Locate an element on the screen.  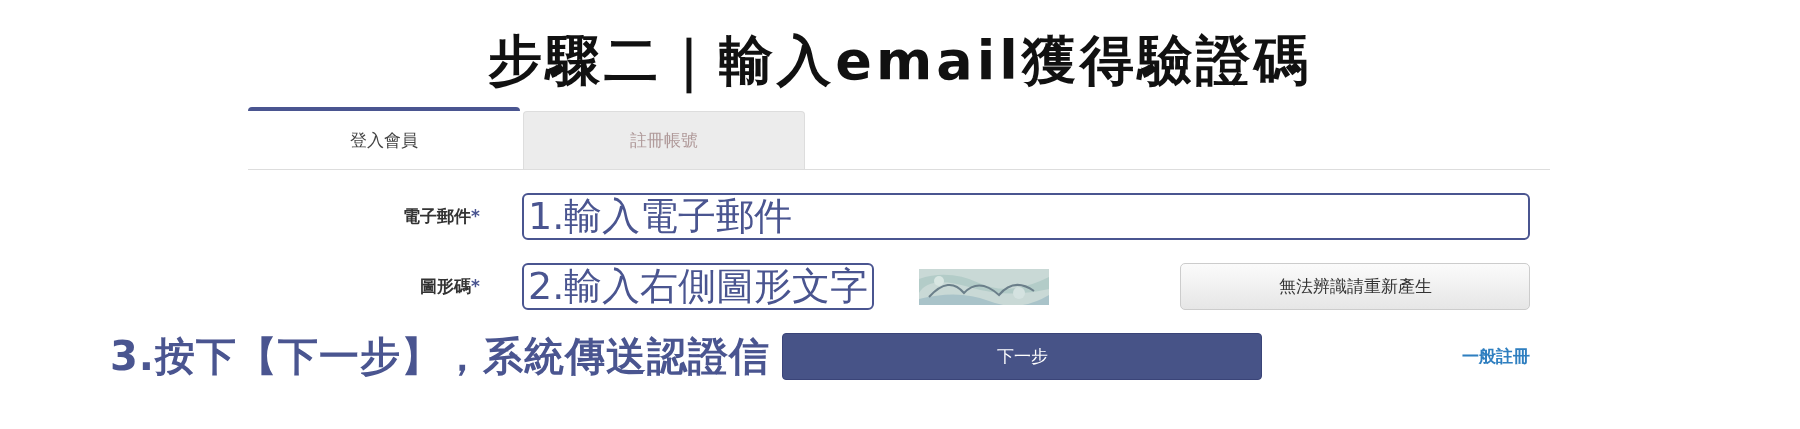
regenerate-button: 無法辨識請重新產生 is located at coordinates (1355, 286).